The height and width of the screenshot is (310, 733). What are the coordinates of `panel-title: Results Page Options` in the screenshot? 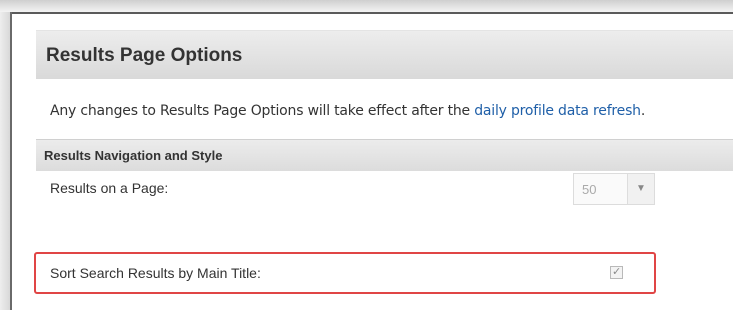 It's located at (144, 55).